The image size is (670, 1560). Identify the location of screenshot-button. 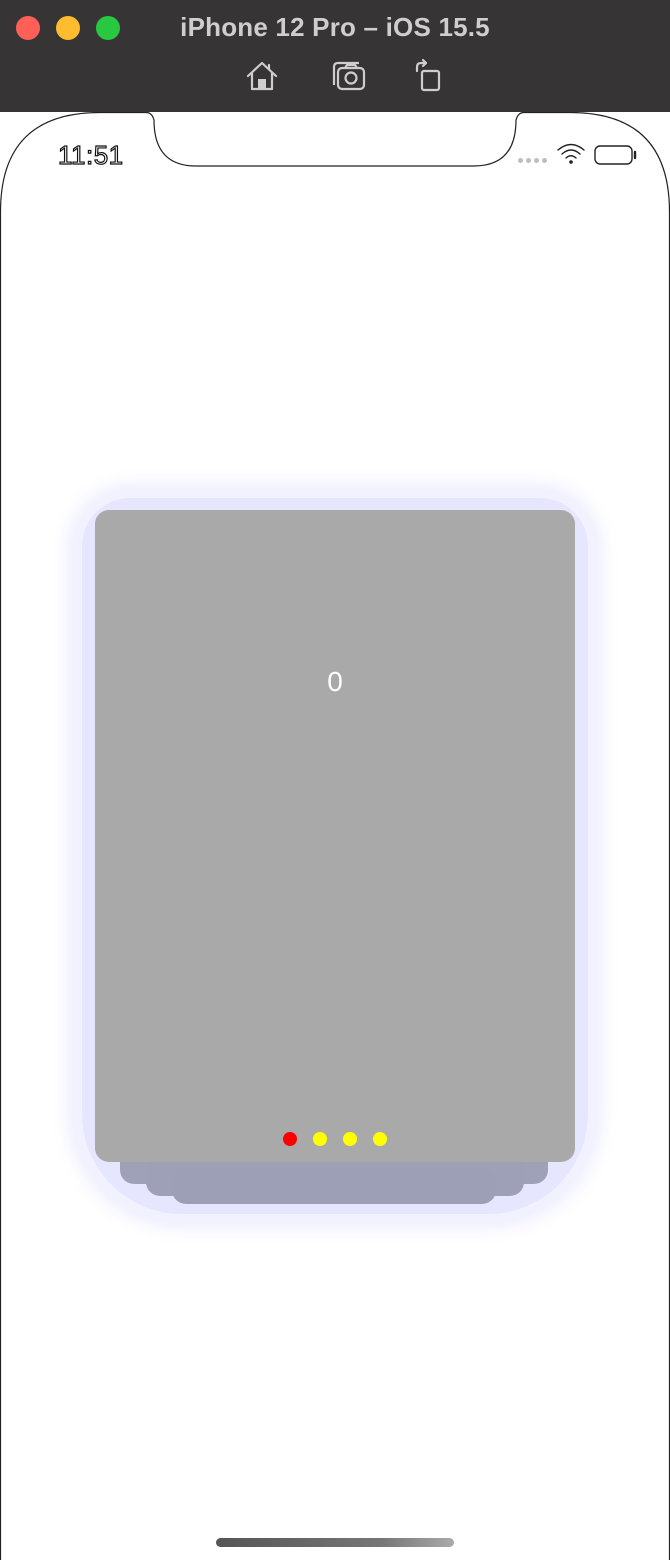
(349, 76).